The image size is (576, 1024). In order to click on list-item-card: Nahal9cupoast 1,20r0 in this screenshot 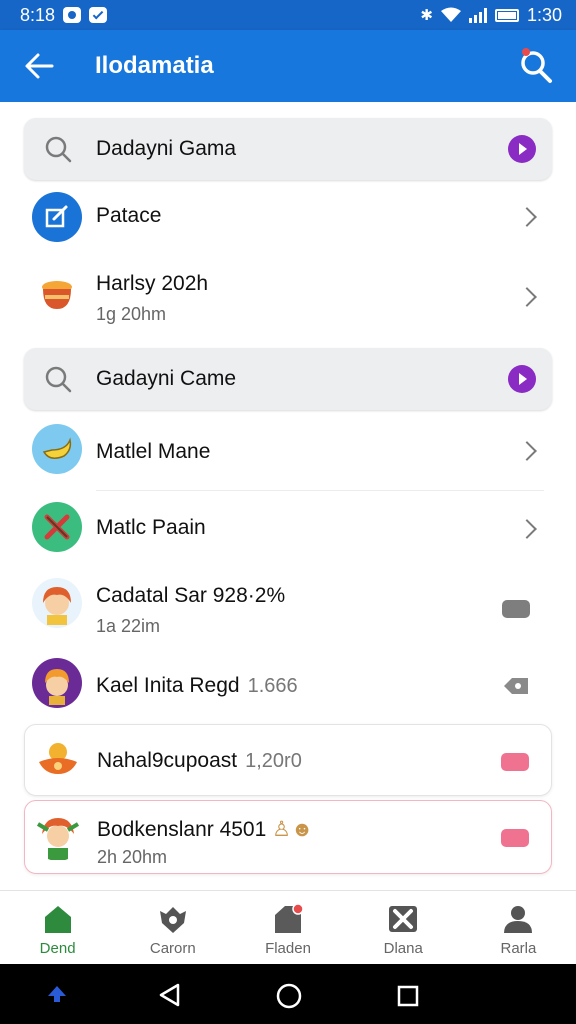, I will do `click(288, 760)`.